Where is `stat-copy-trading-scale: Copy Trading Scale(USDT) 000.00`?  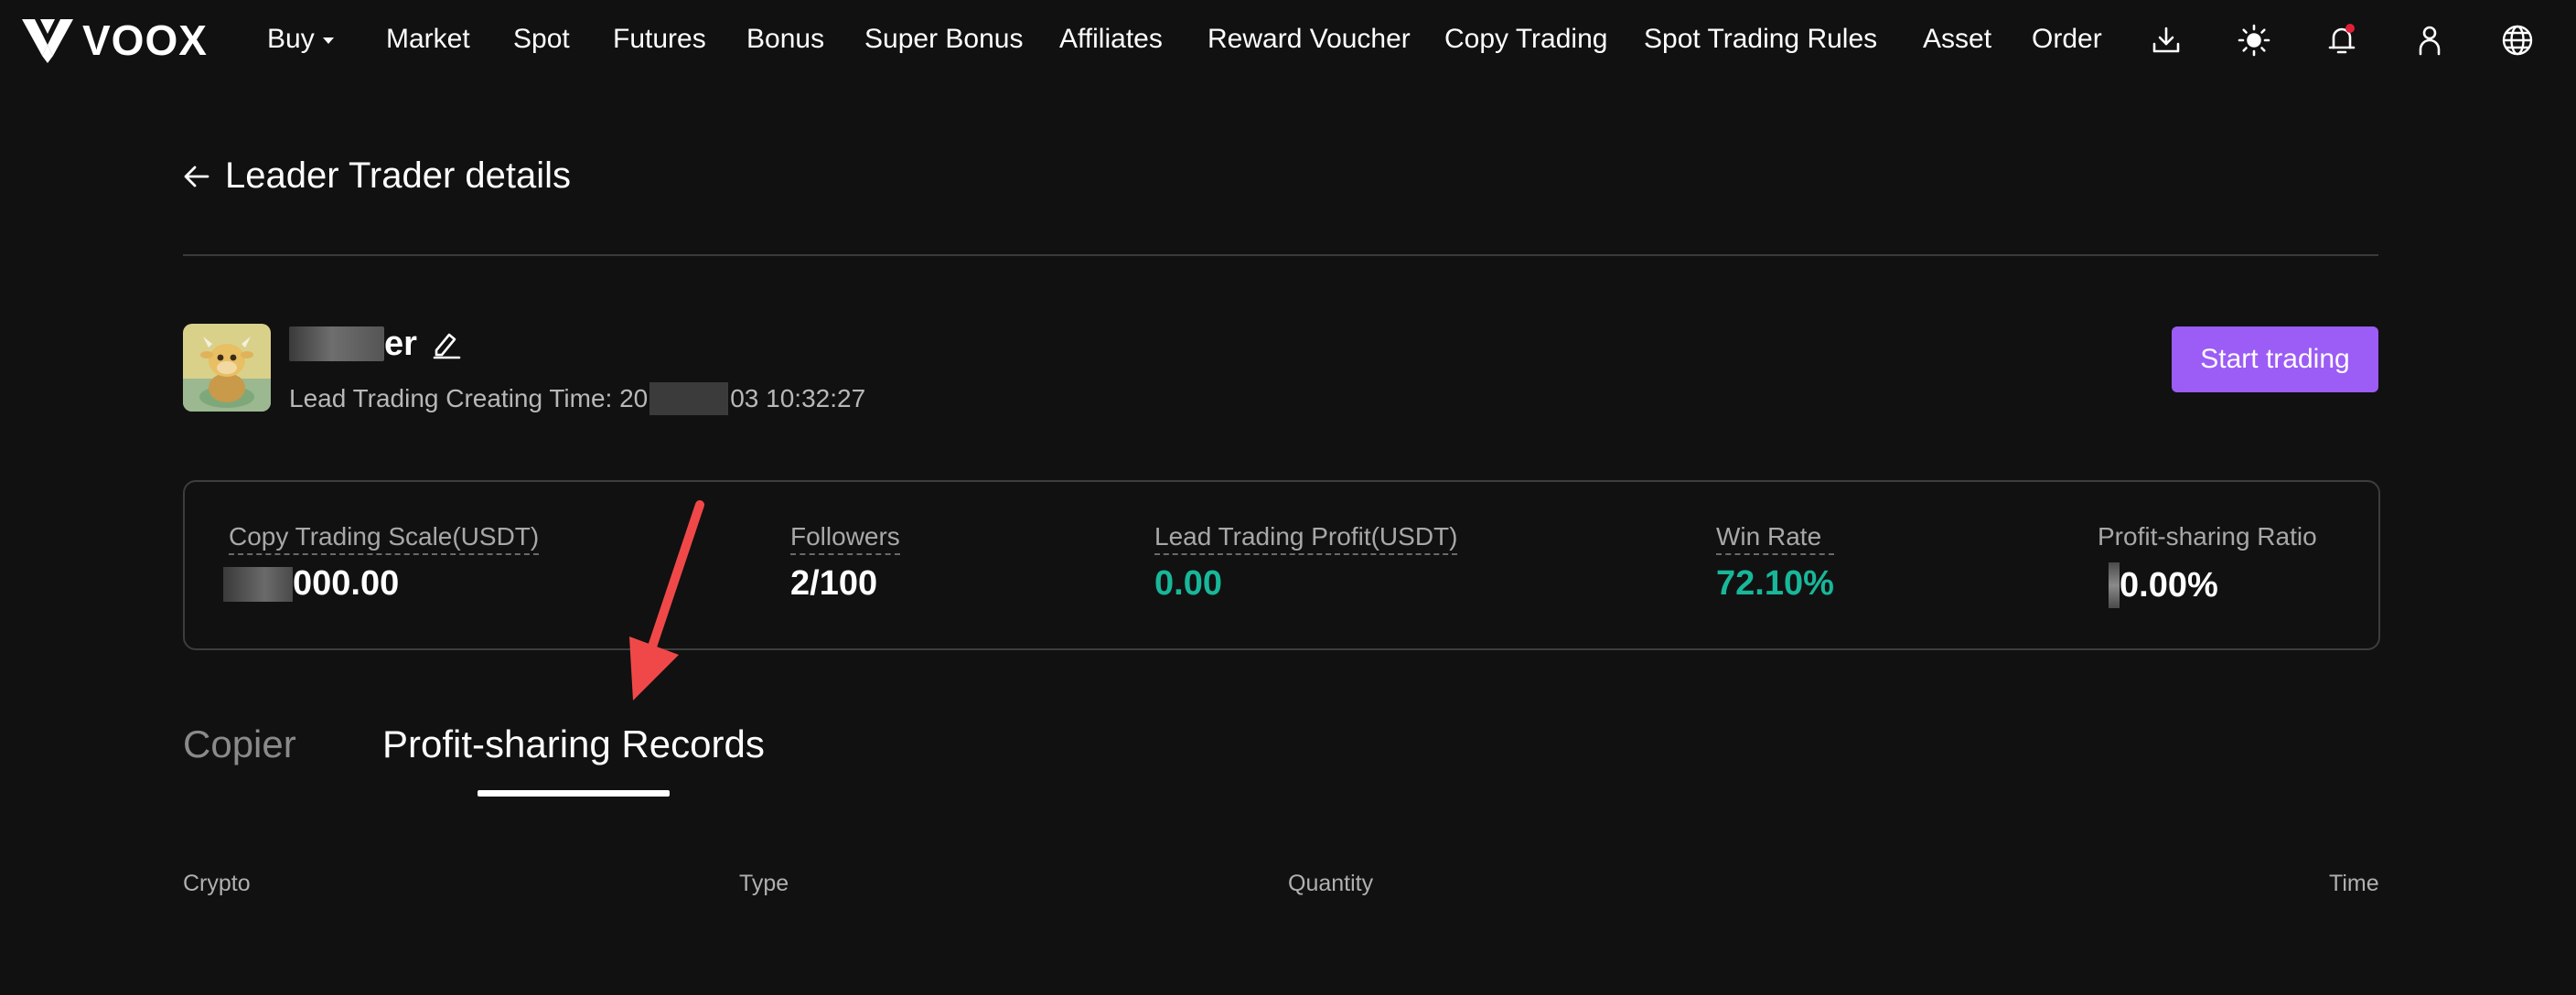 stat-copy-trading-scale: Copy Trading Scale(USDT) 000.00 is located at coordinates (381, 563).